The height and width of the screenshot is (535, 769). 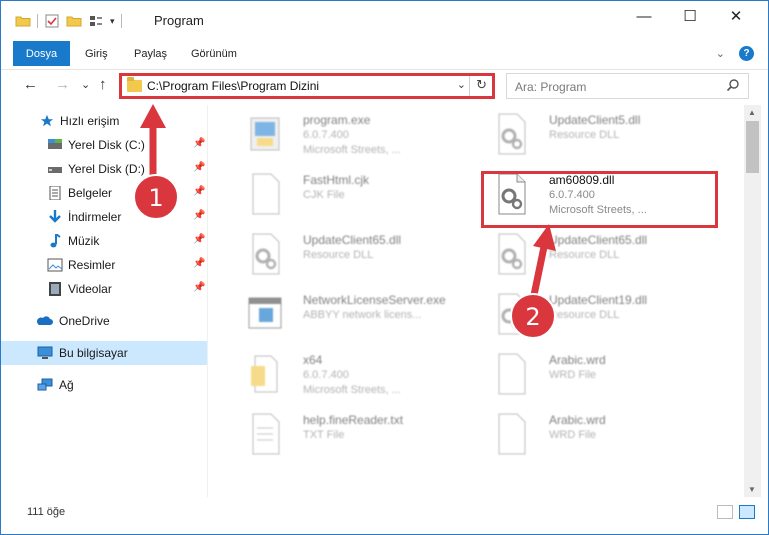 I want to click on sidebar-item-music: Müzik 📌, so click(x=104, y=241).